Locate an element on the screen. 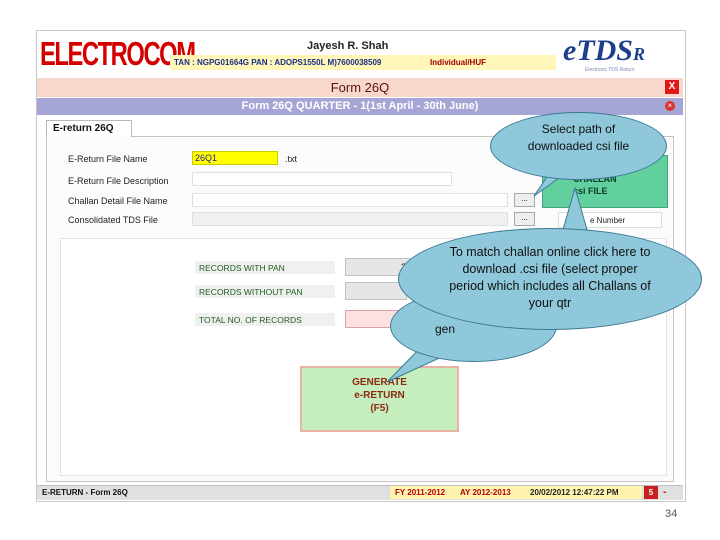 The height and width of the screenshot is (540, 720). page-number: 34 is located at coordinates (671, 514).